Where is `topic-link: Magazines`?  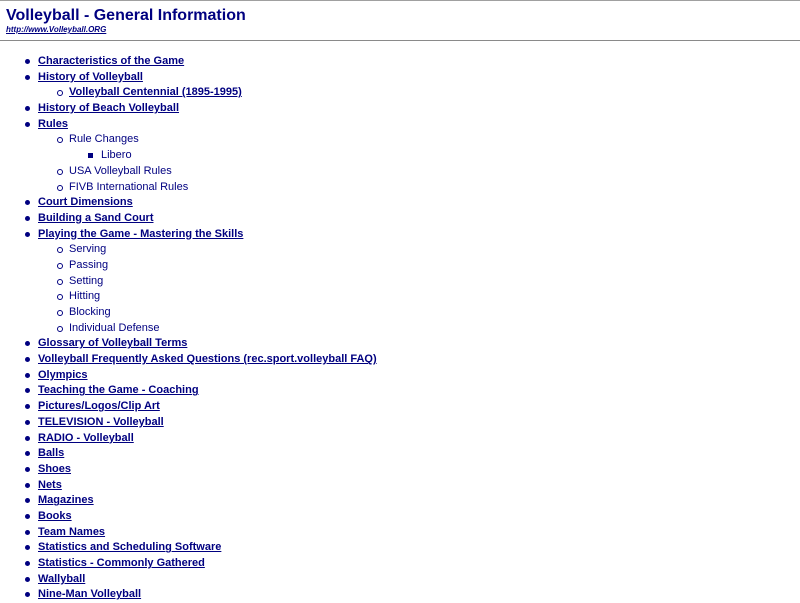 topic-link: Magazines is located at coordinates (66, 501).